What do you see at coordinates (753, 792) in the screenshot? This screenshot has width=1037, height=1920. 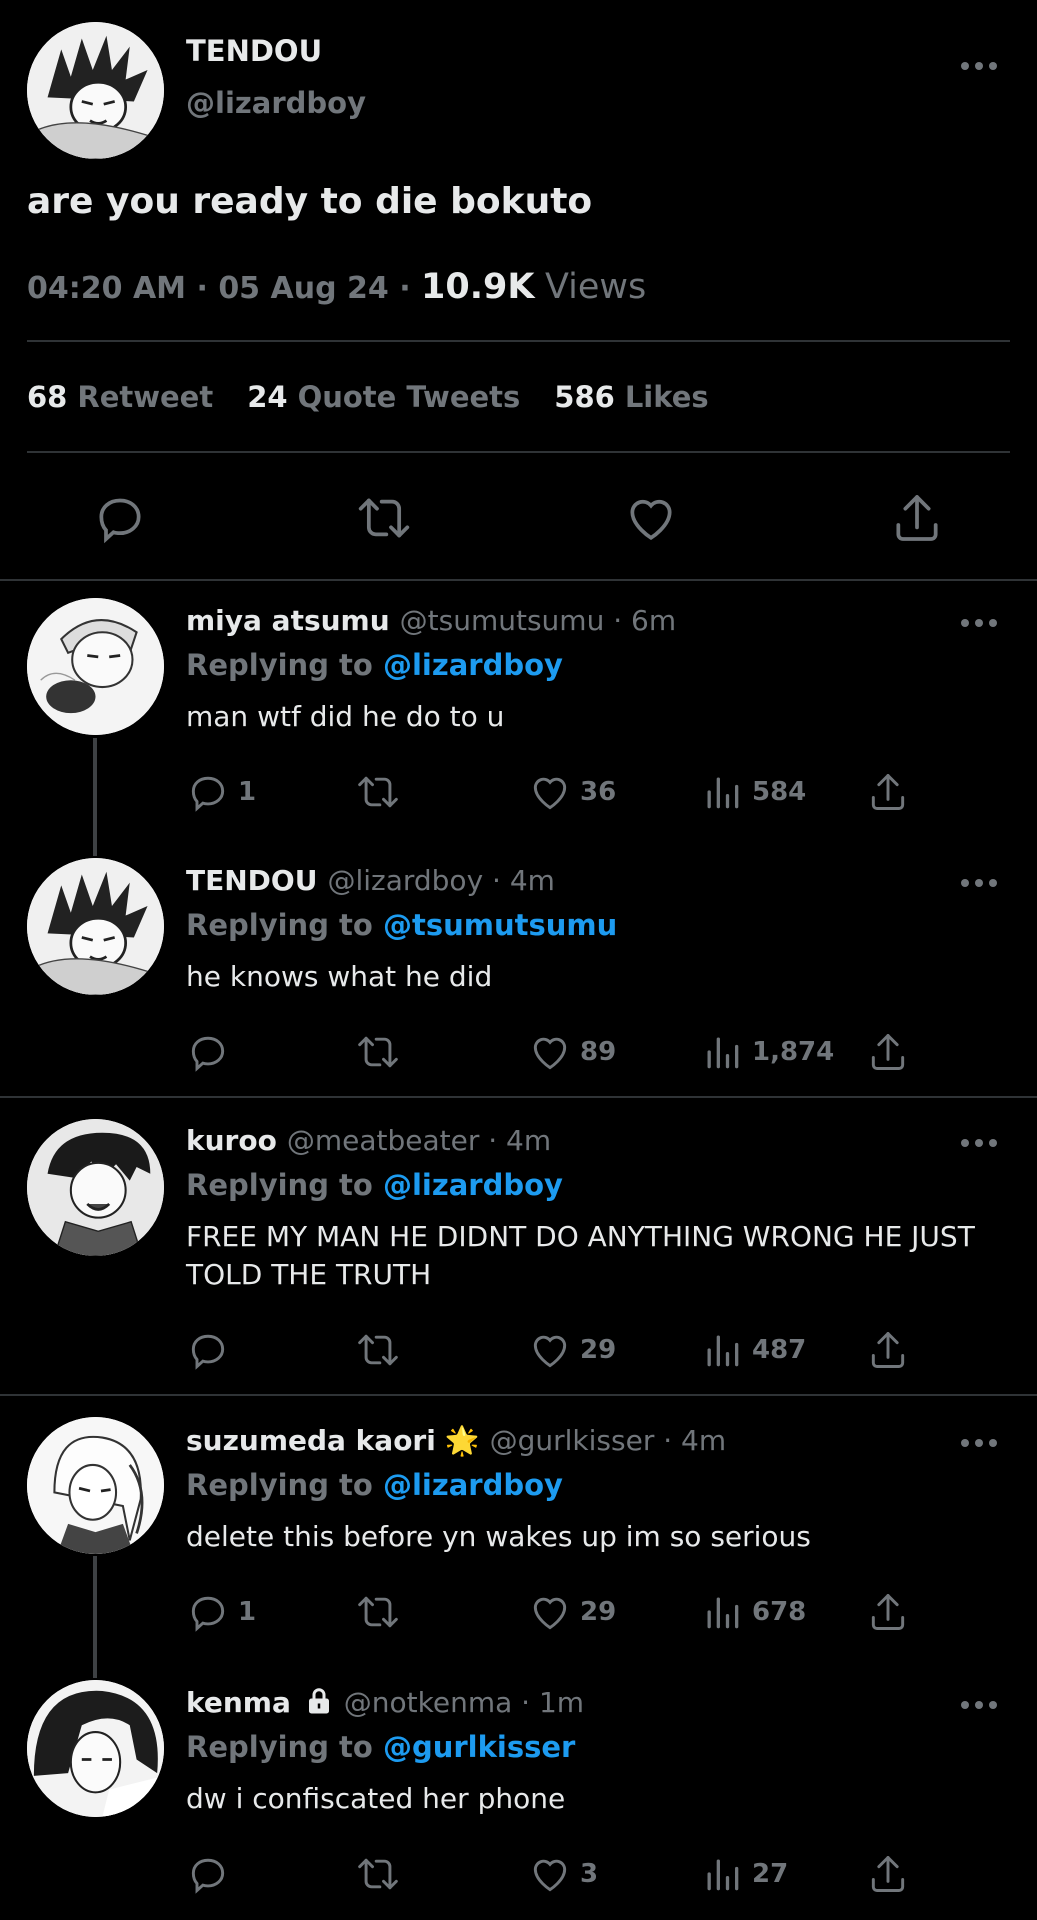 I see `views-button: 584` at bounding box center [753, 792].